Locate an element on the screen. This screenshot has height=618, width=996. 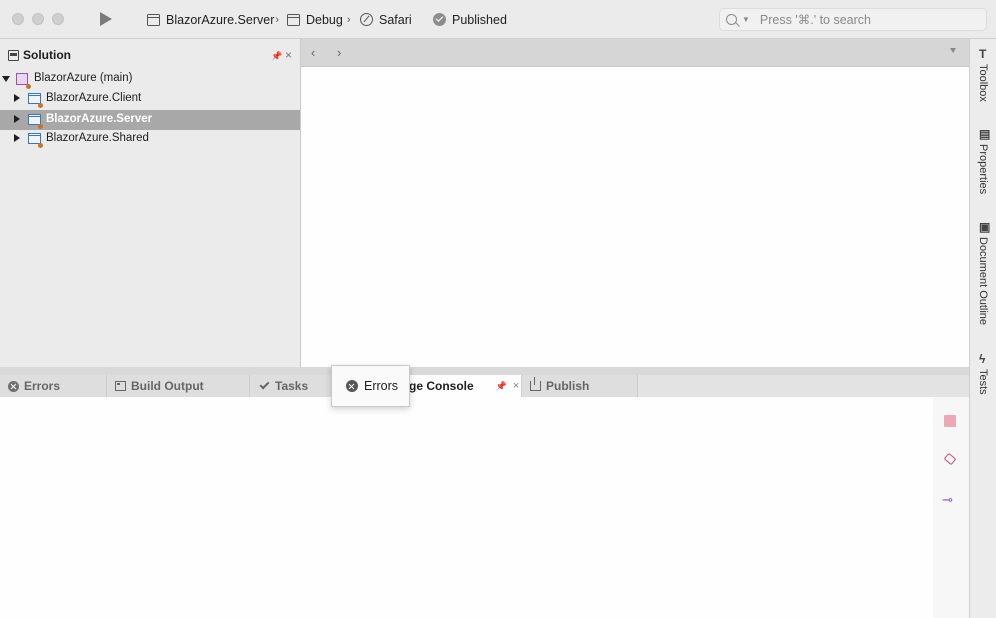
build-output-icon is located at coordinates (120, 386).